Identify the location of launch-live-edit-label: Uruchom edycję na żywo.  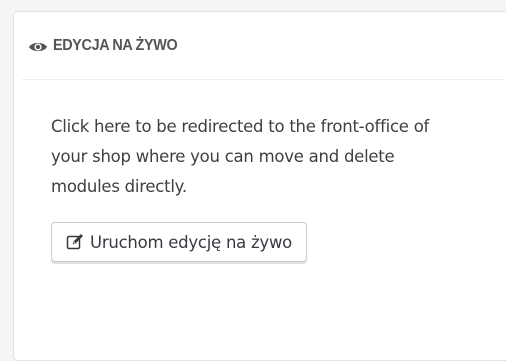
(191, 242).